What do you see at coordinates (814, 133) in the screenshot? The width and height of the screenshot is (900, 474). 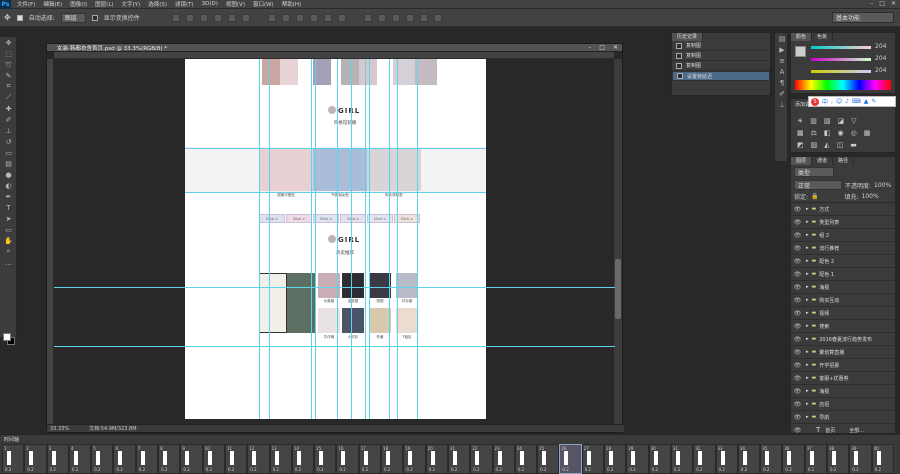 I see `balance-icon: ⚖` at bounding box center [814, 133].